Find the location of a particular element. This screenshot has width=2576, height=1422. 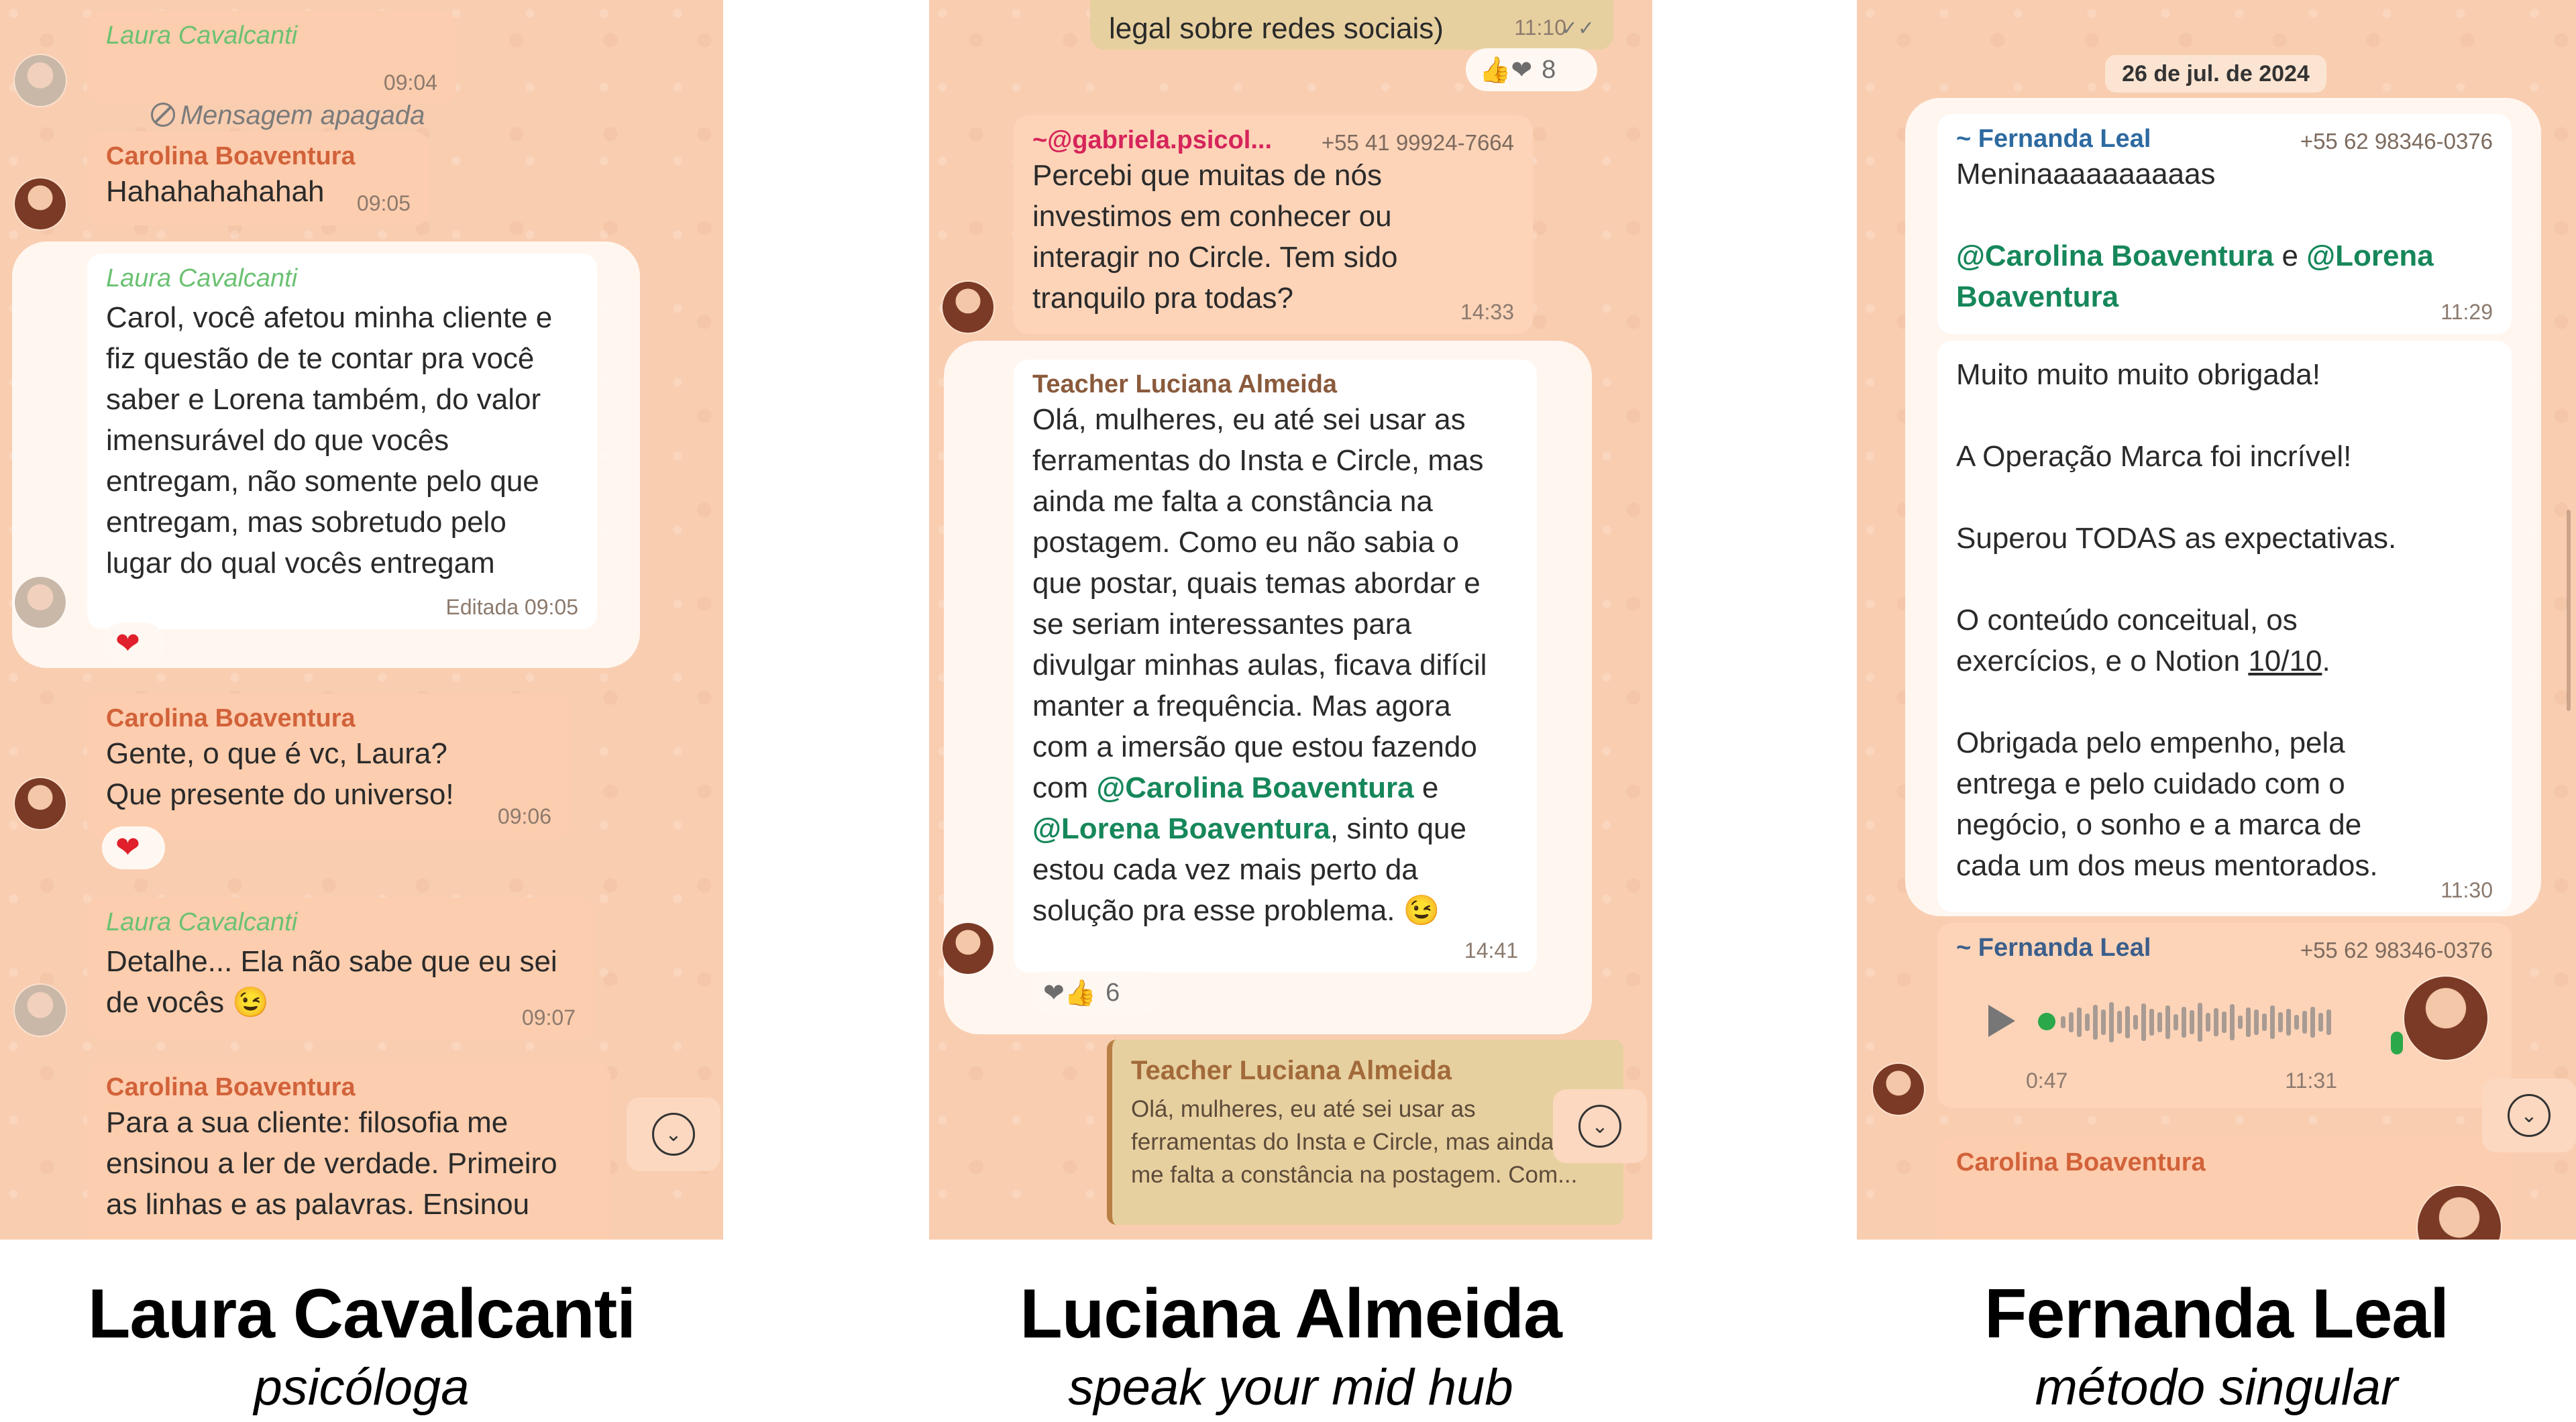

mention-lorena: @Lorena Boaventura is located at coordinates (1181, 829).